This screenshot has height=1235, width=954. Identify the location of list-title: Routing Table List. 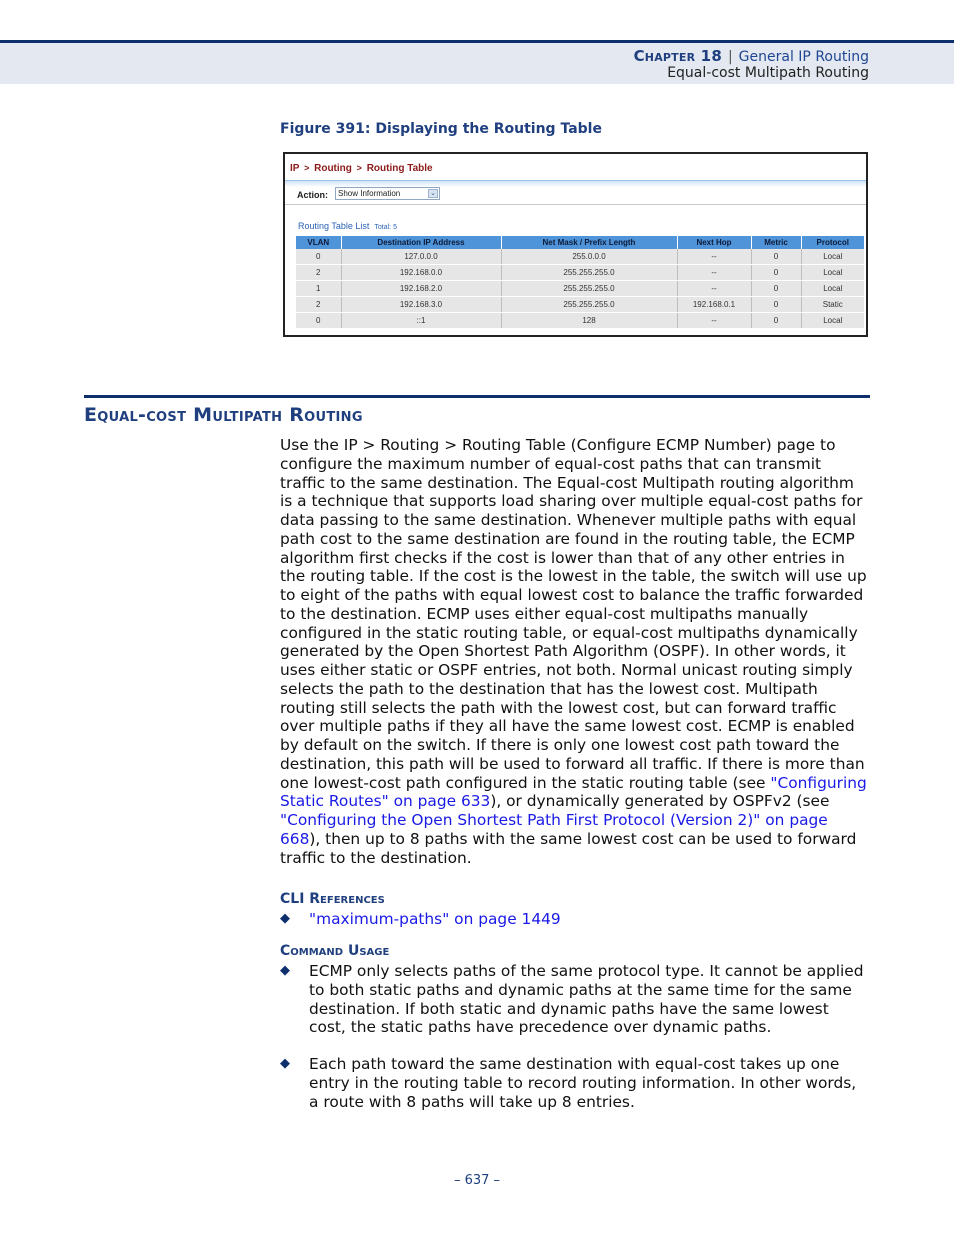
(334, 226).